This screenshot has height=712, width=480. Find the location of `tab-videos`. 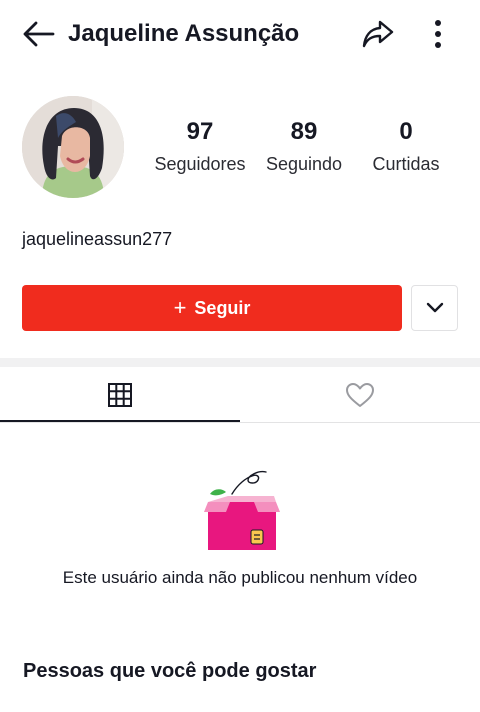

tab-videos is located at coordinates (120, 395).